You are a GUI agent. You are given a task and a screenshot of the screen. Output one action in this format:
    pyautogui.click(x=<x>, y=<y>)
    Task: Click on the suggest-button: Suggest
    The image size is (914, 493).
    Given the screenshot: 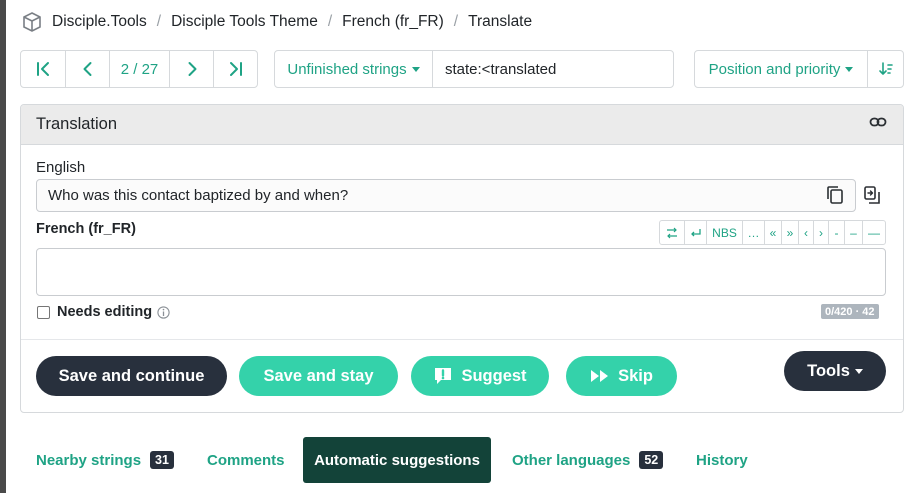 What is the action you would take?
    pyautogui.click(x=480, y=376)
    